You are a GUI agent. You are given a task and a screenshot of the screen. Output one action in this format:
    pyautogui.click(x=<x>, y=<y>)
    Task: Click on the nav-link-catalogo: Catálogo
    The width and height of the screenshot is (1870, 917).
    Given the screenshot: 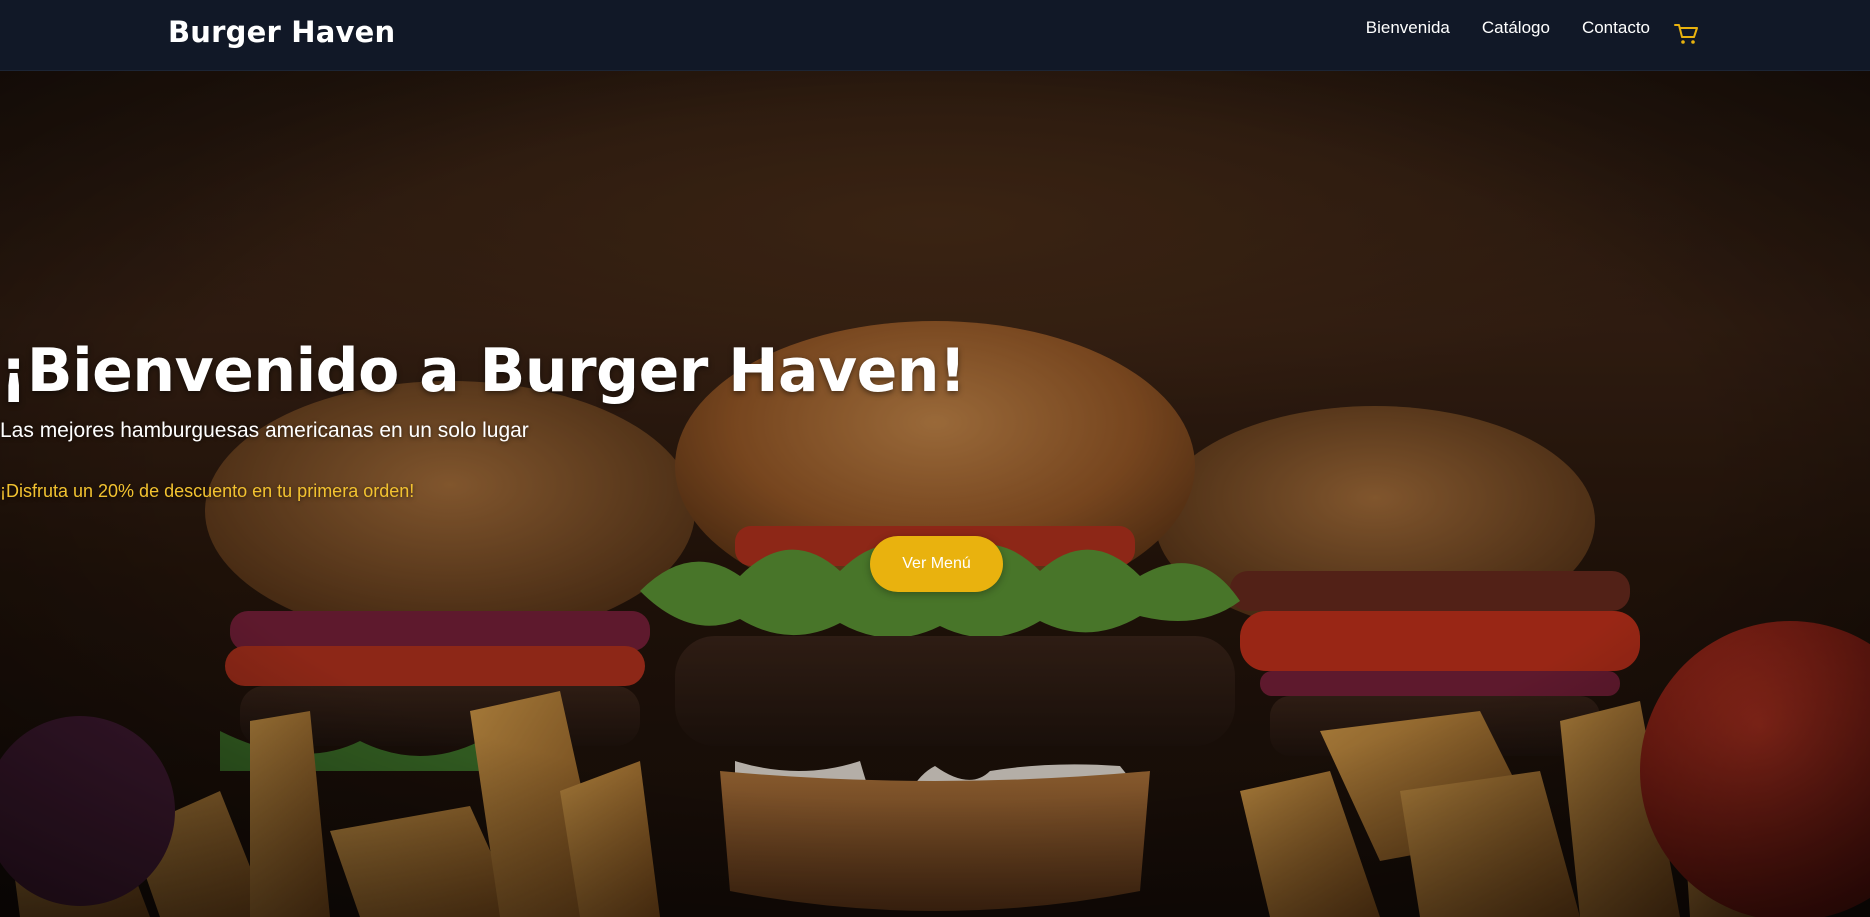 What is the action you would take?
    pyautogui.click(x=1516, y=28)
    